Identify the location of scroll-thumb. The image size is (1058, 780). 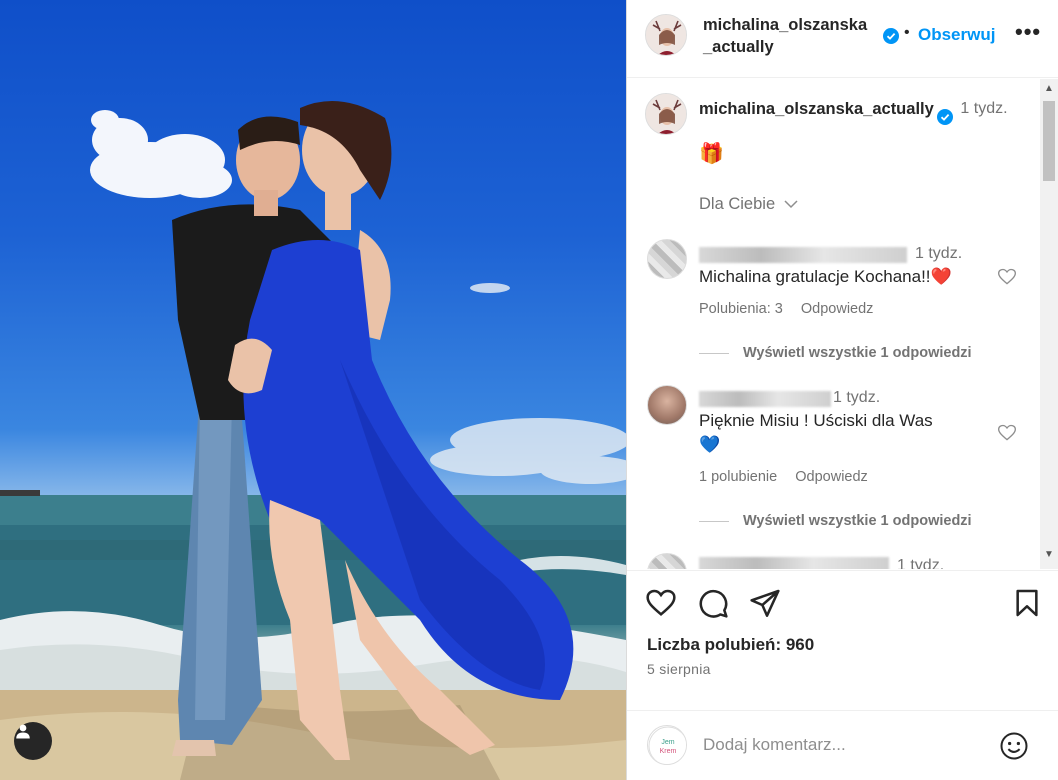
(1049, 141).